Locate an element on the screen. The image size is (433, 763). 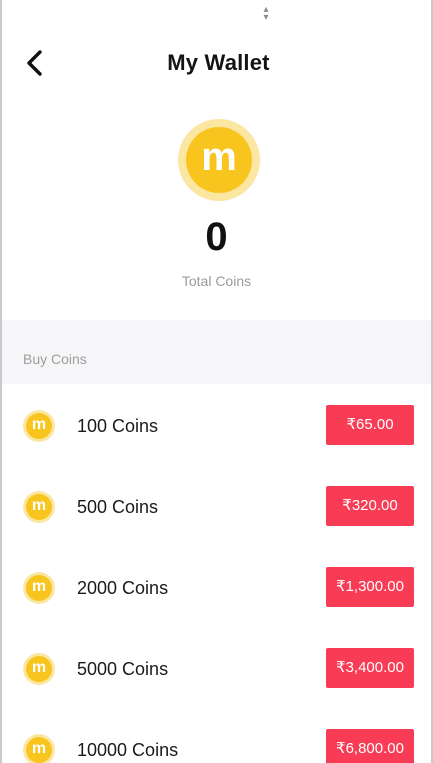
buy-price-button: ₹6,800.00 is located at coordinates (370, 746).